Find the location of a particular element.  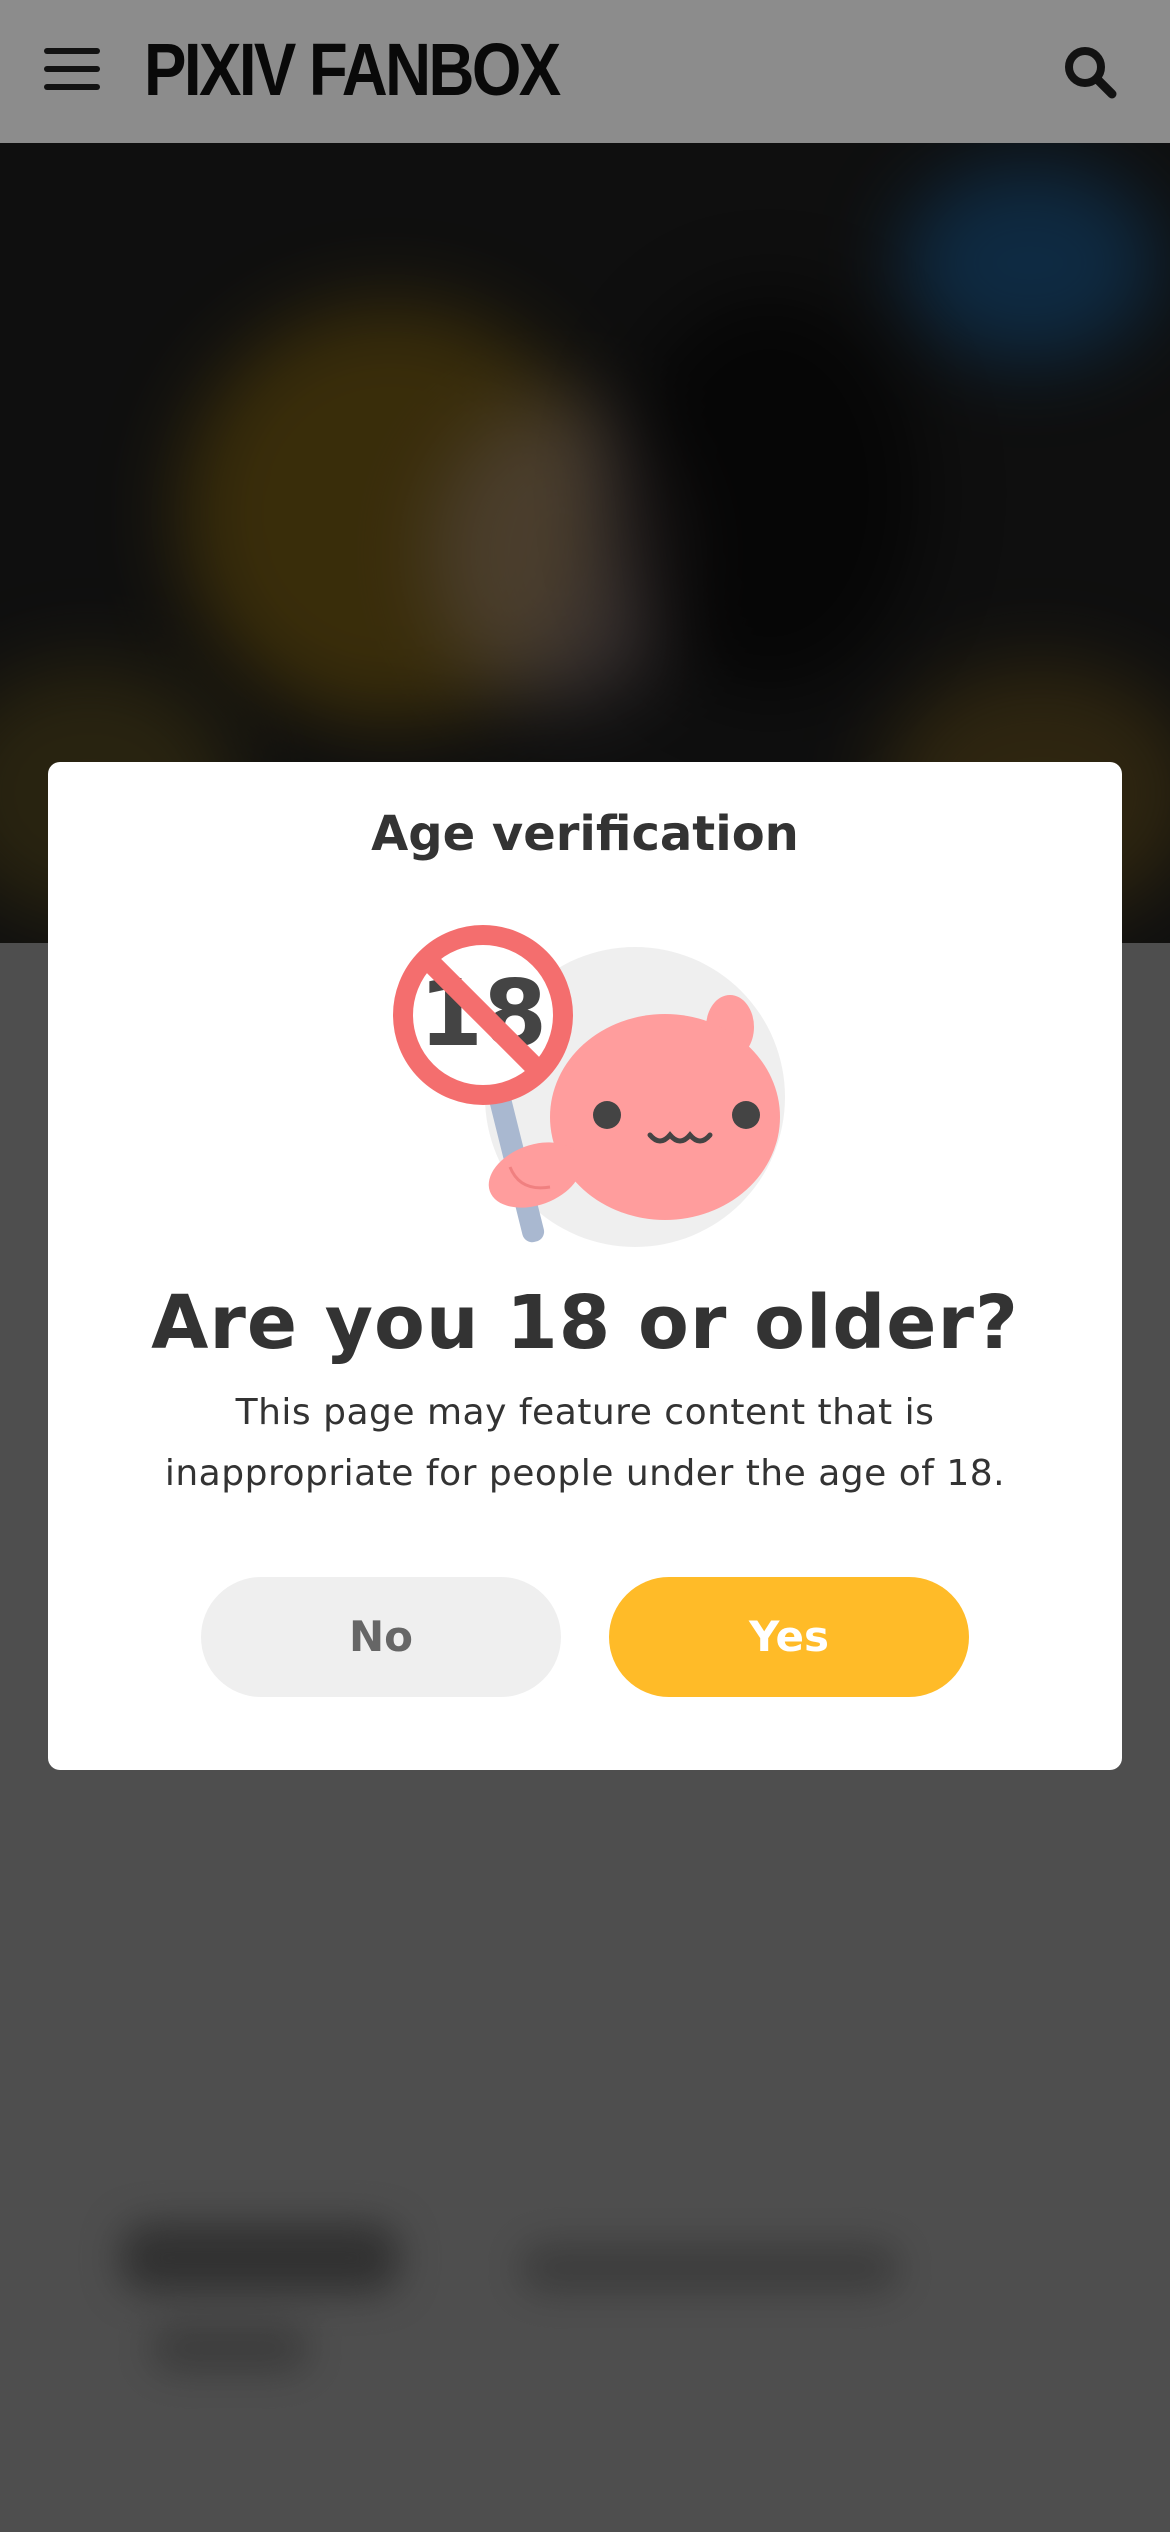

age-question: Are you 18 or older? is located at coordinates (585, 1323).